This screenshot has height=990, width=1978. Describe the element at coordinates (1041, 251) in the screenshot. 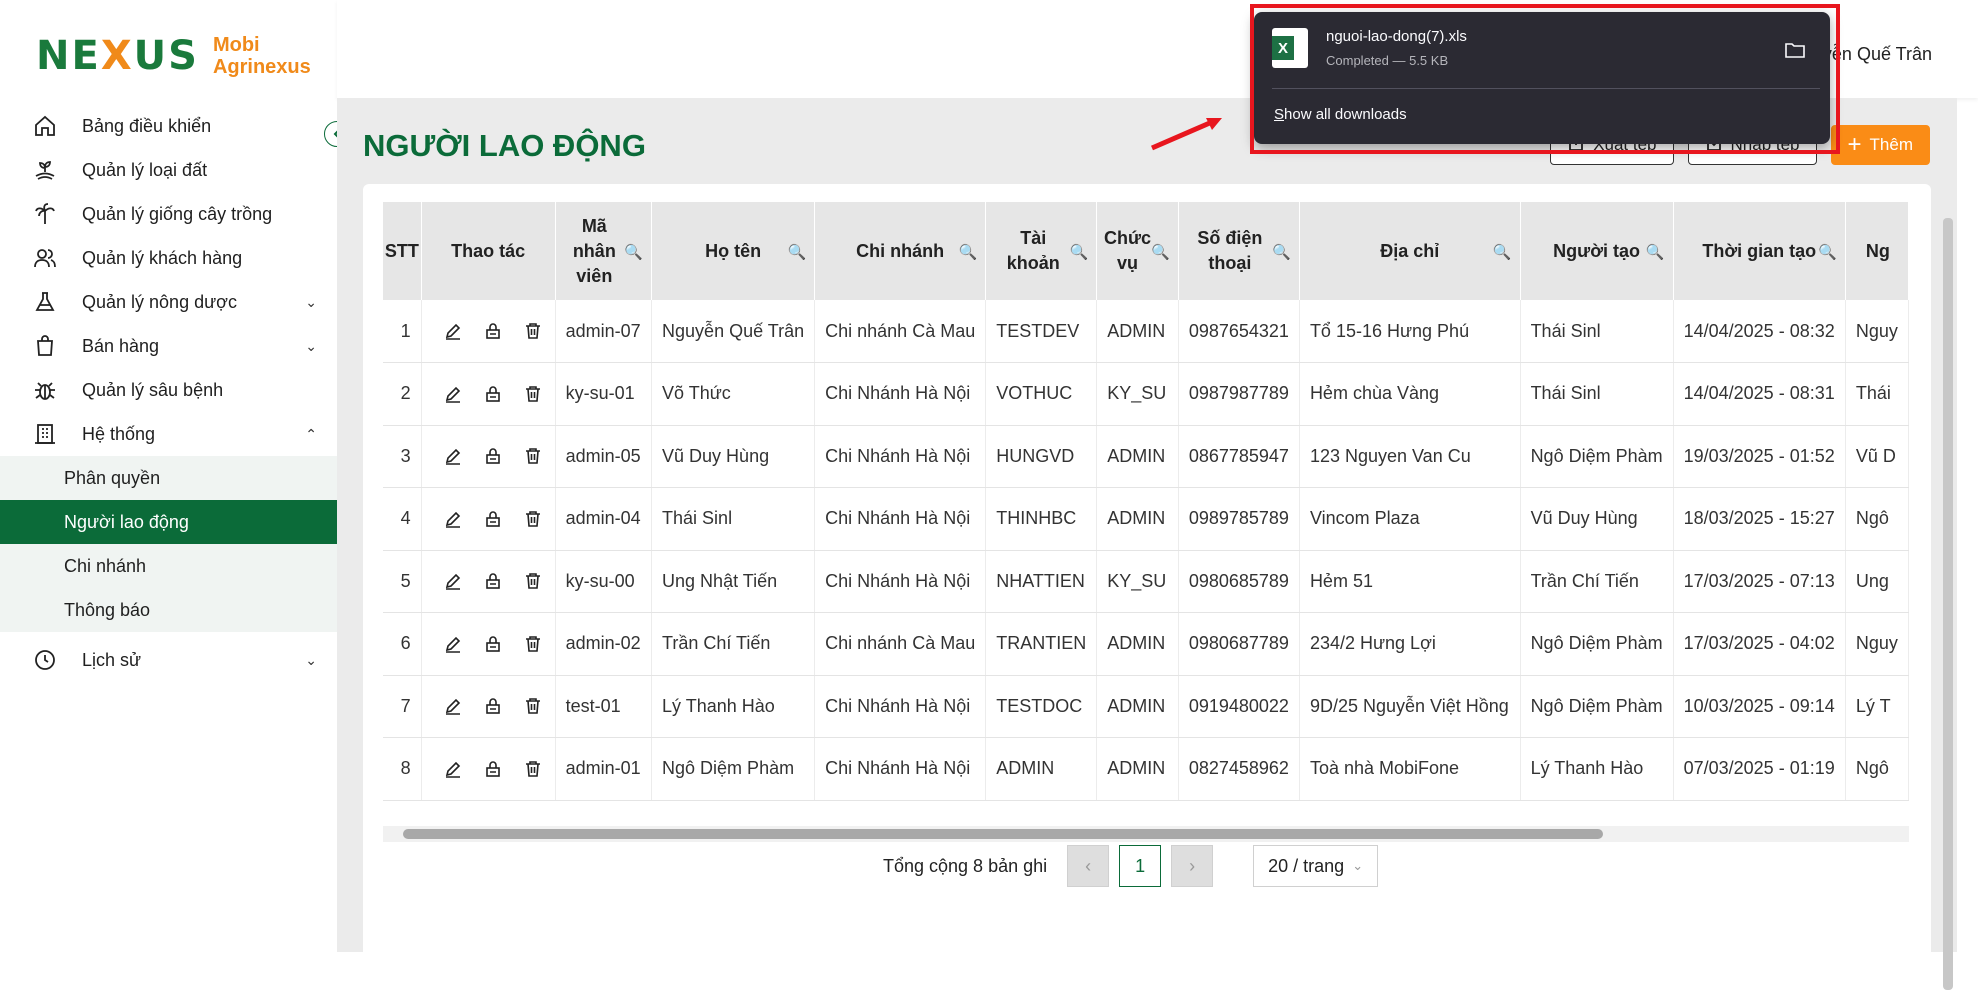

I see `column-header: Tài khoản 🔍` at that location.